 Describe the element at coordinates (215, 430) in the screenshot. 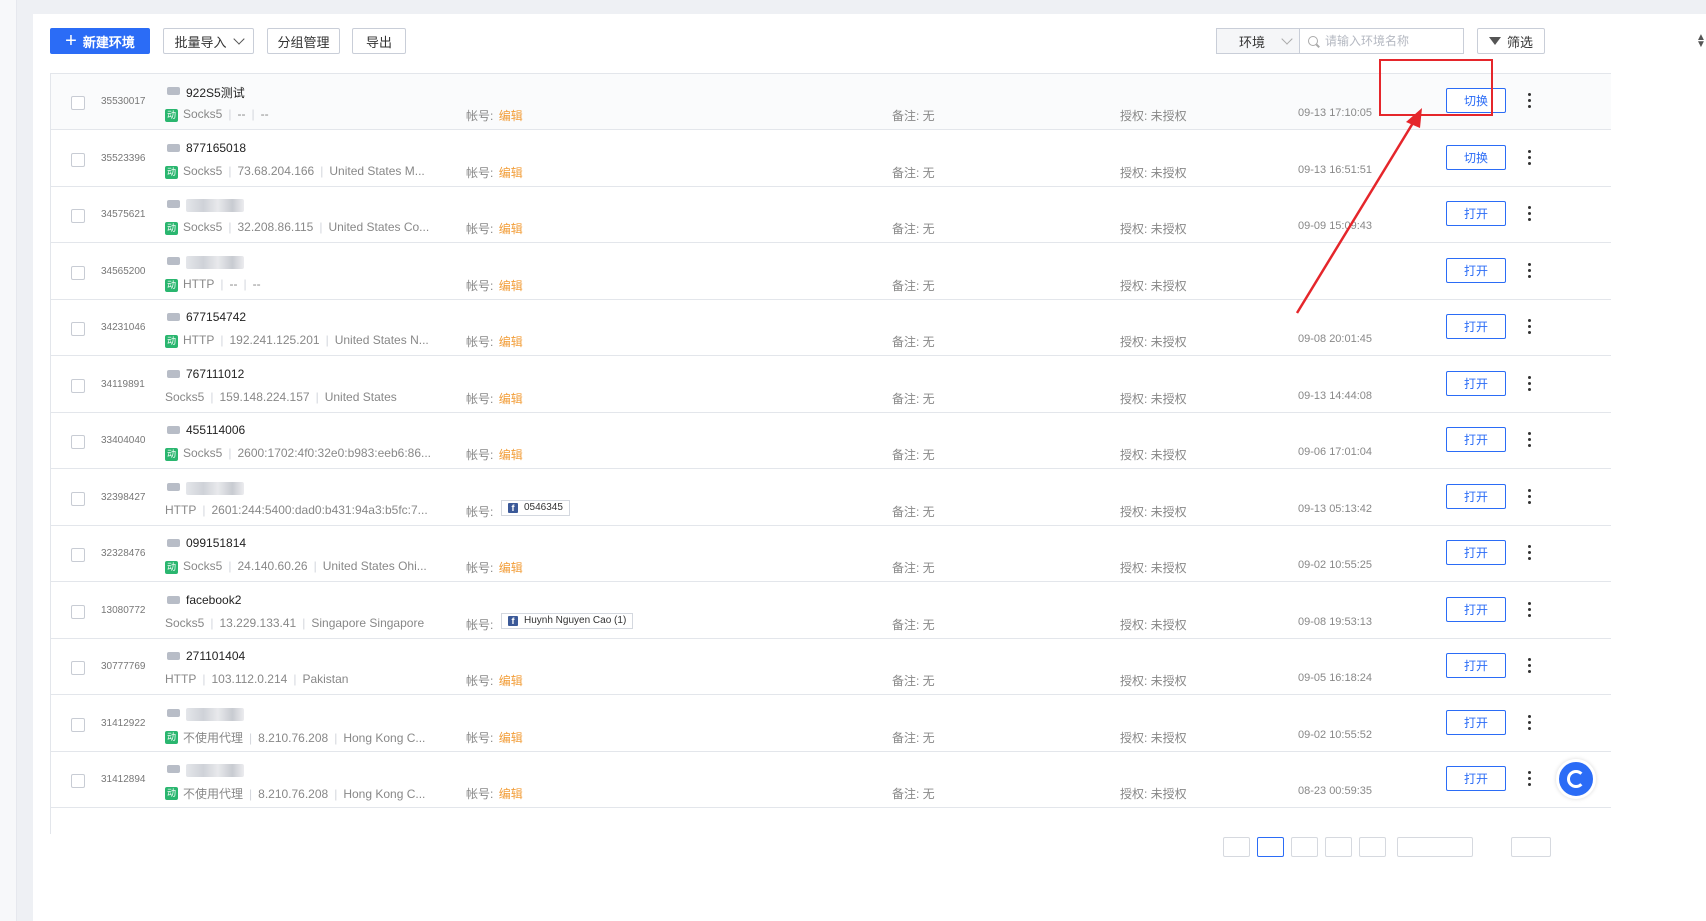

I see `env-name: 455114006` at that location.